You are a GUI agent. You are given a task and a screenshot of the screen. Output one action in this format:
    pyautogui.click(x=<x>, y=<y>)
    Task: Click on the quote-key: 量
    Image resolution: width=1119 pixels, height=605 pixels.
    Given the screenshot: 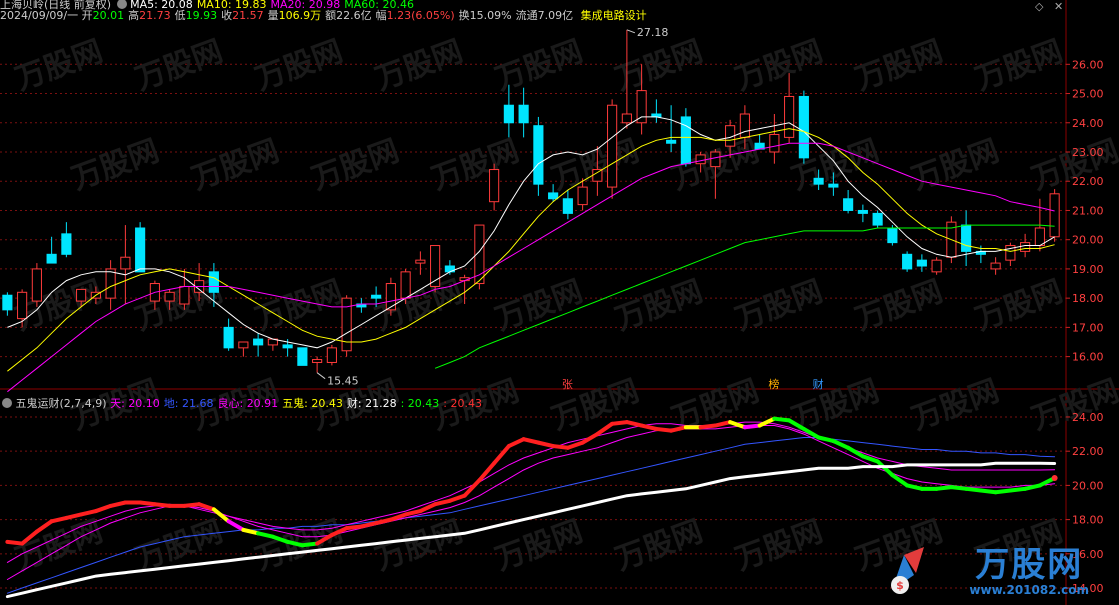 What is the action you would take?
    pyautogui.click(x=273, y=15)
    